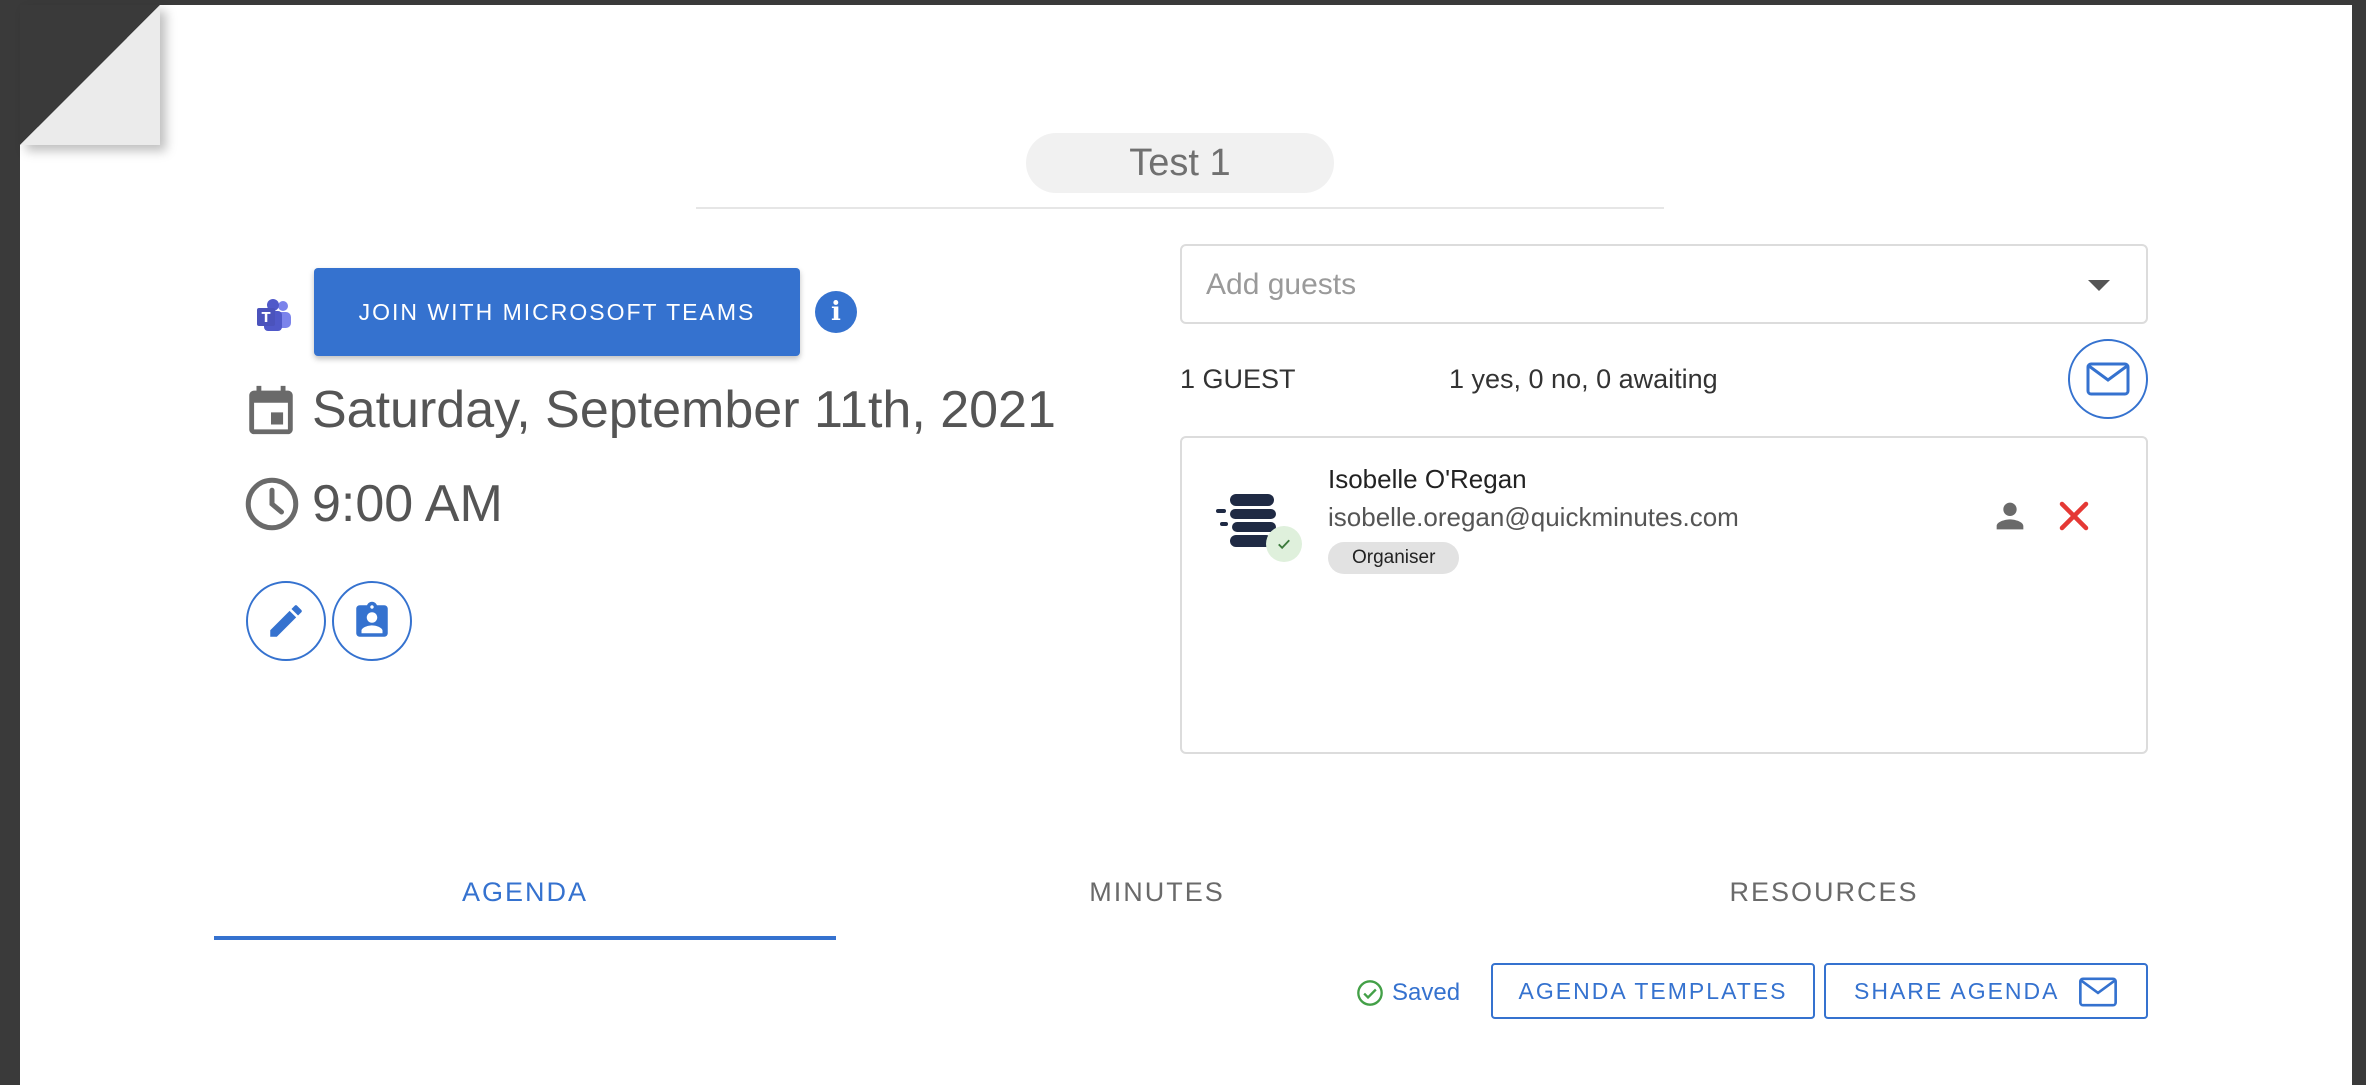 The image size is (2366, 1085). I want to click on meeting-title-field: Test 1, so click(1180, 171).